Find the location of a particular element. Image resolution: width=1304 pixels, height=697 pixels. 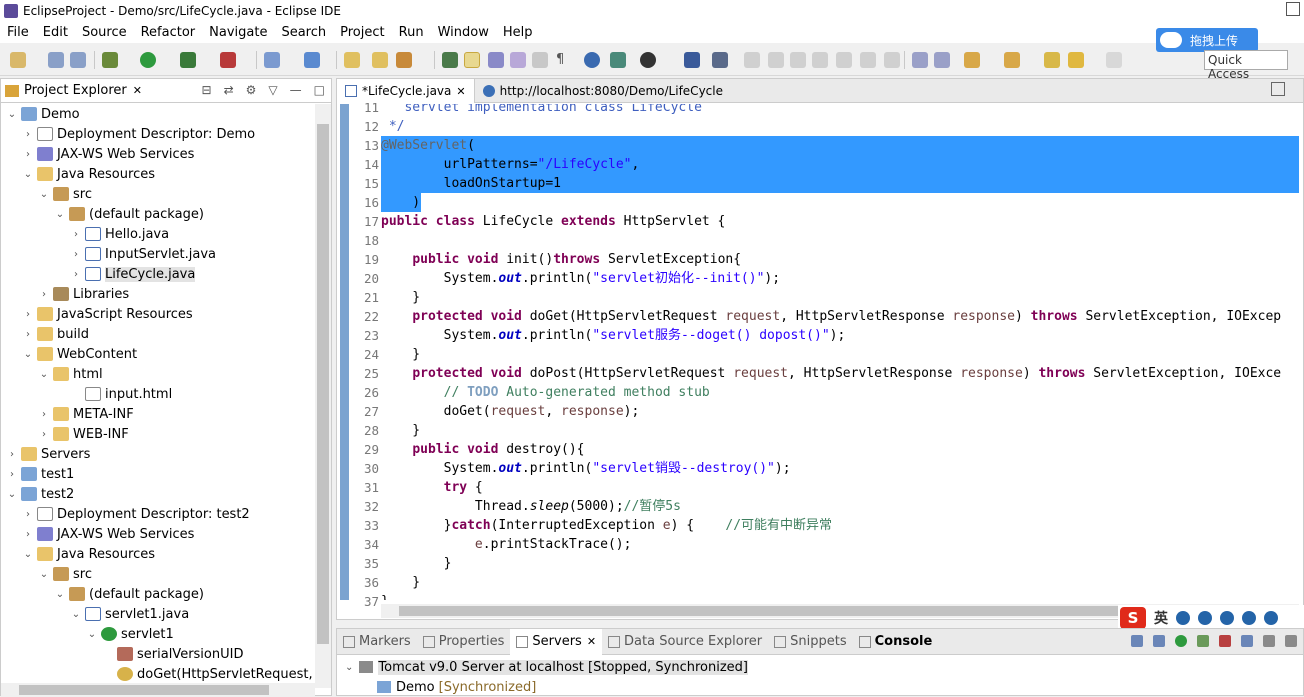

menu-file: File is located at coordinates (18, 32).